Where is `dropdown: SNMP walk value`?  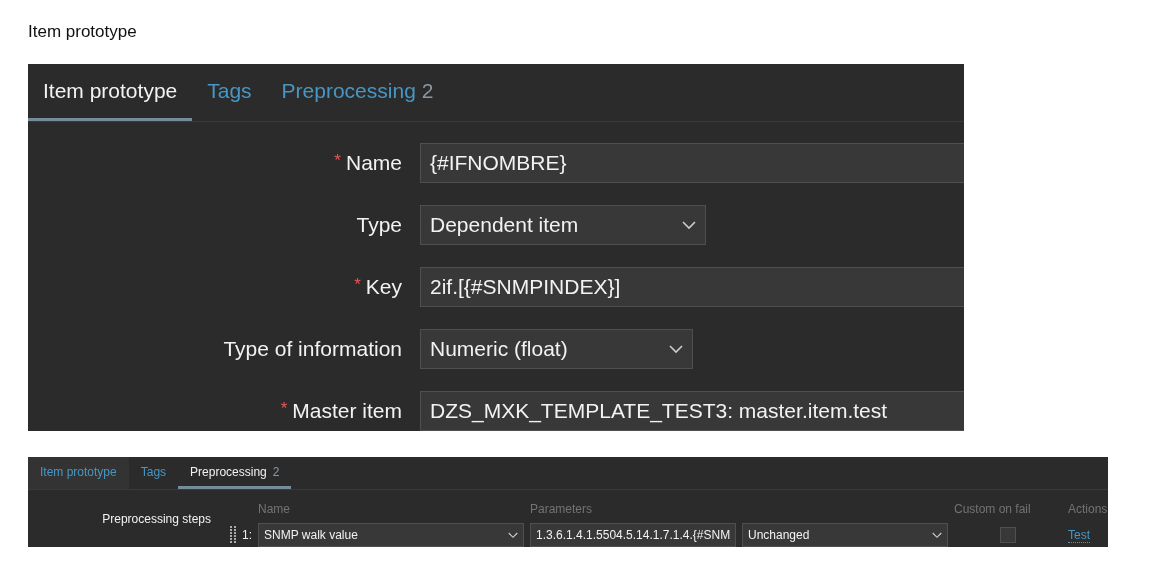
dropdown: SNMP walk value is located at coordinates (391, 535).